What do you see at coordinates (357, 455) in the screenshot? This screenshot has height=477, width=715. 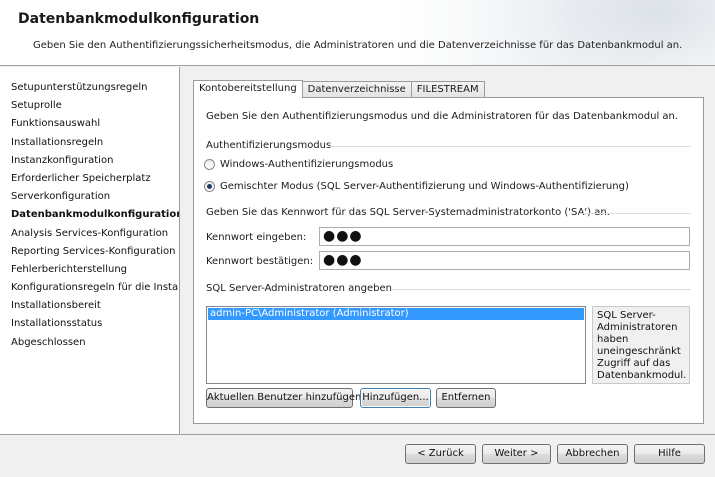 I see `wizard-footer: < Zurück Weiter > Abbrechen Hilfe` at bounding box center [357, 455].